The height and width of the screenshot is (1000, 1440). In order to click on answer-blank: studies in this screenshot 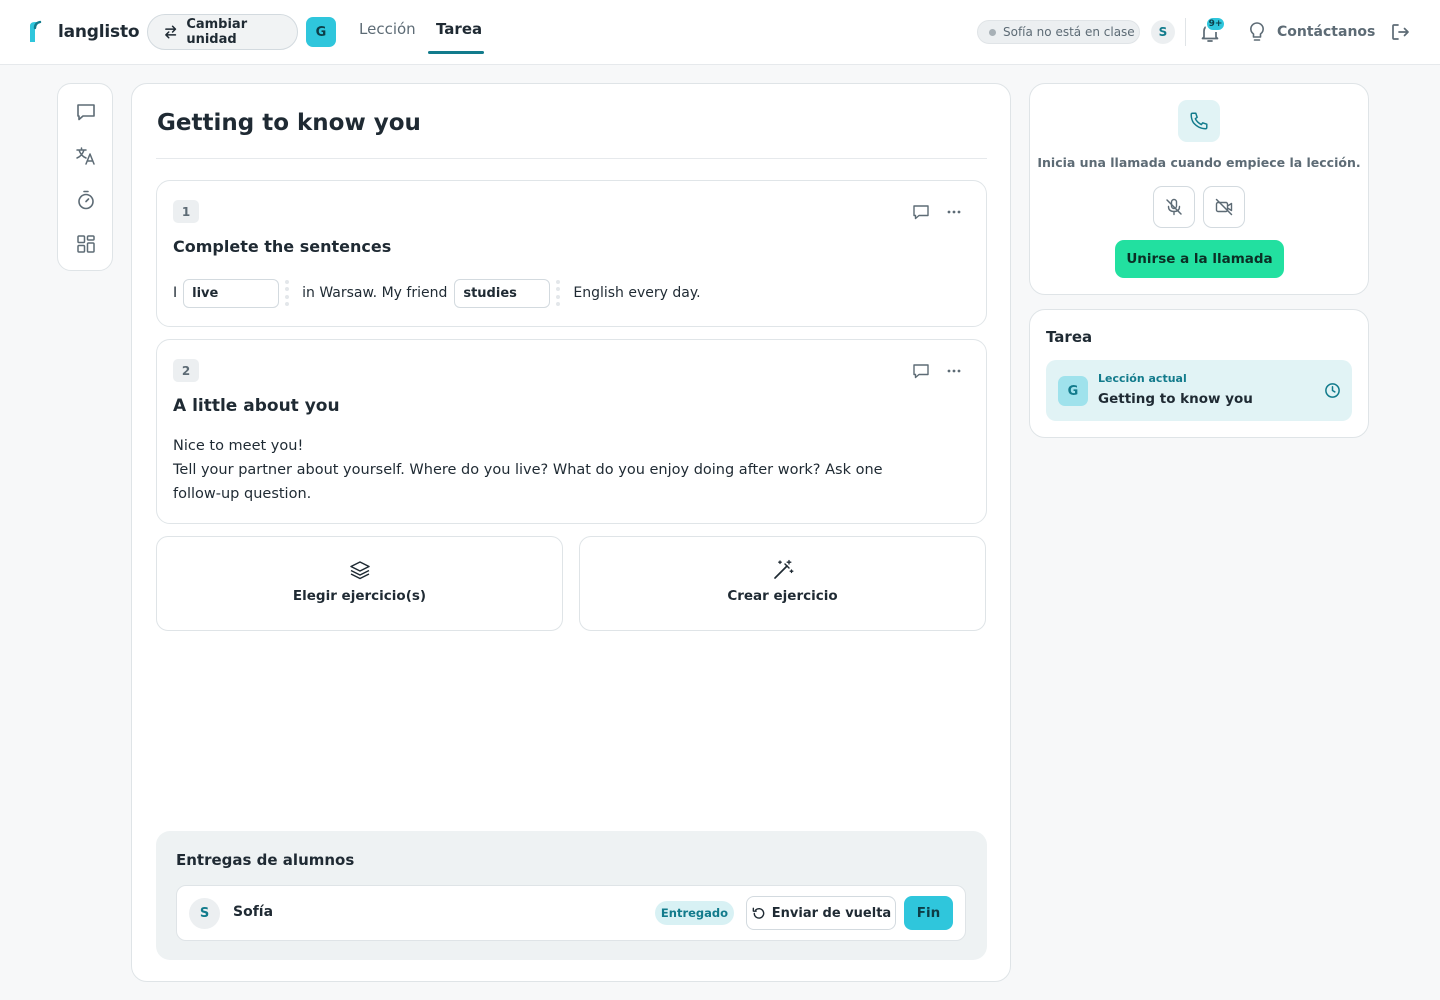, I will do `click(502, 293)`.